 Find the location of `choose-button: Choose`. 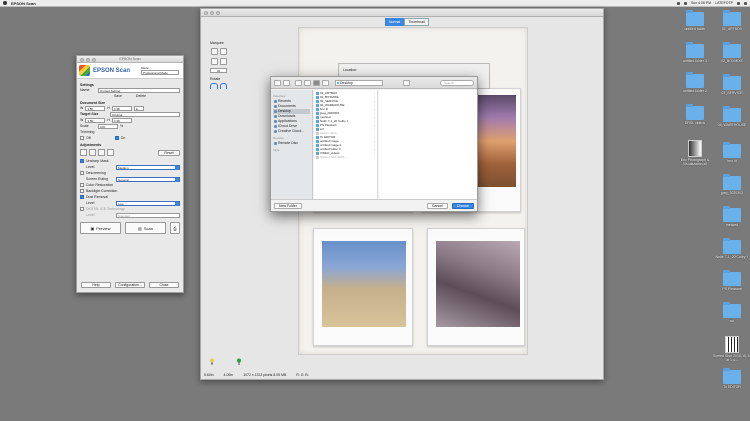

choose-button: Choose is located at coordinates (462, 205).